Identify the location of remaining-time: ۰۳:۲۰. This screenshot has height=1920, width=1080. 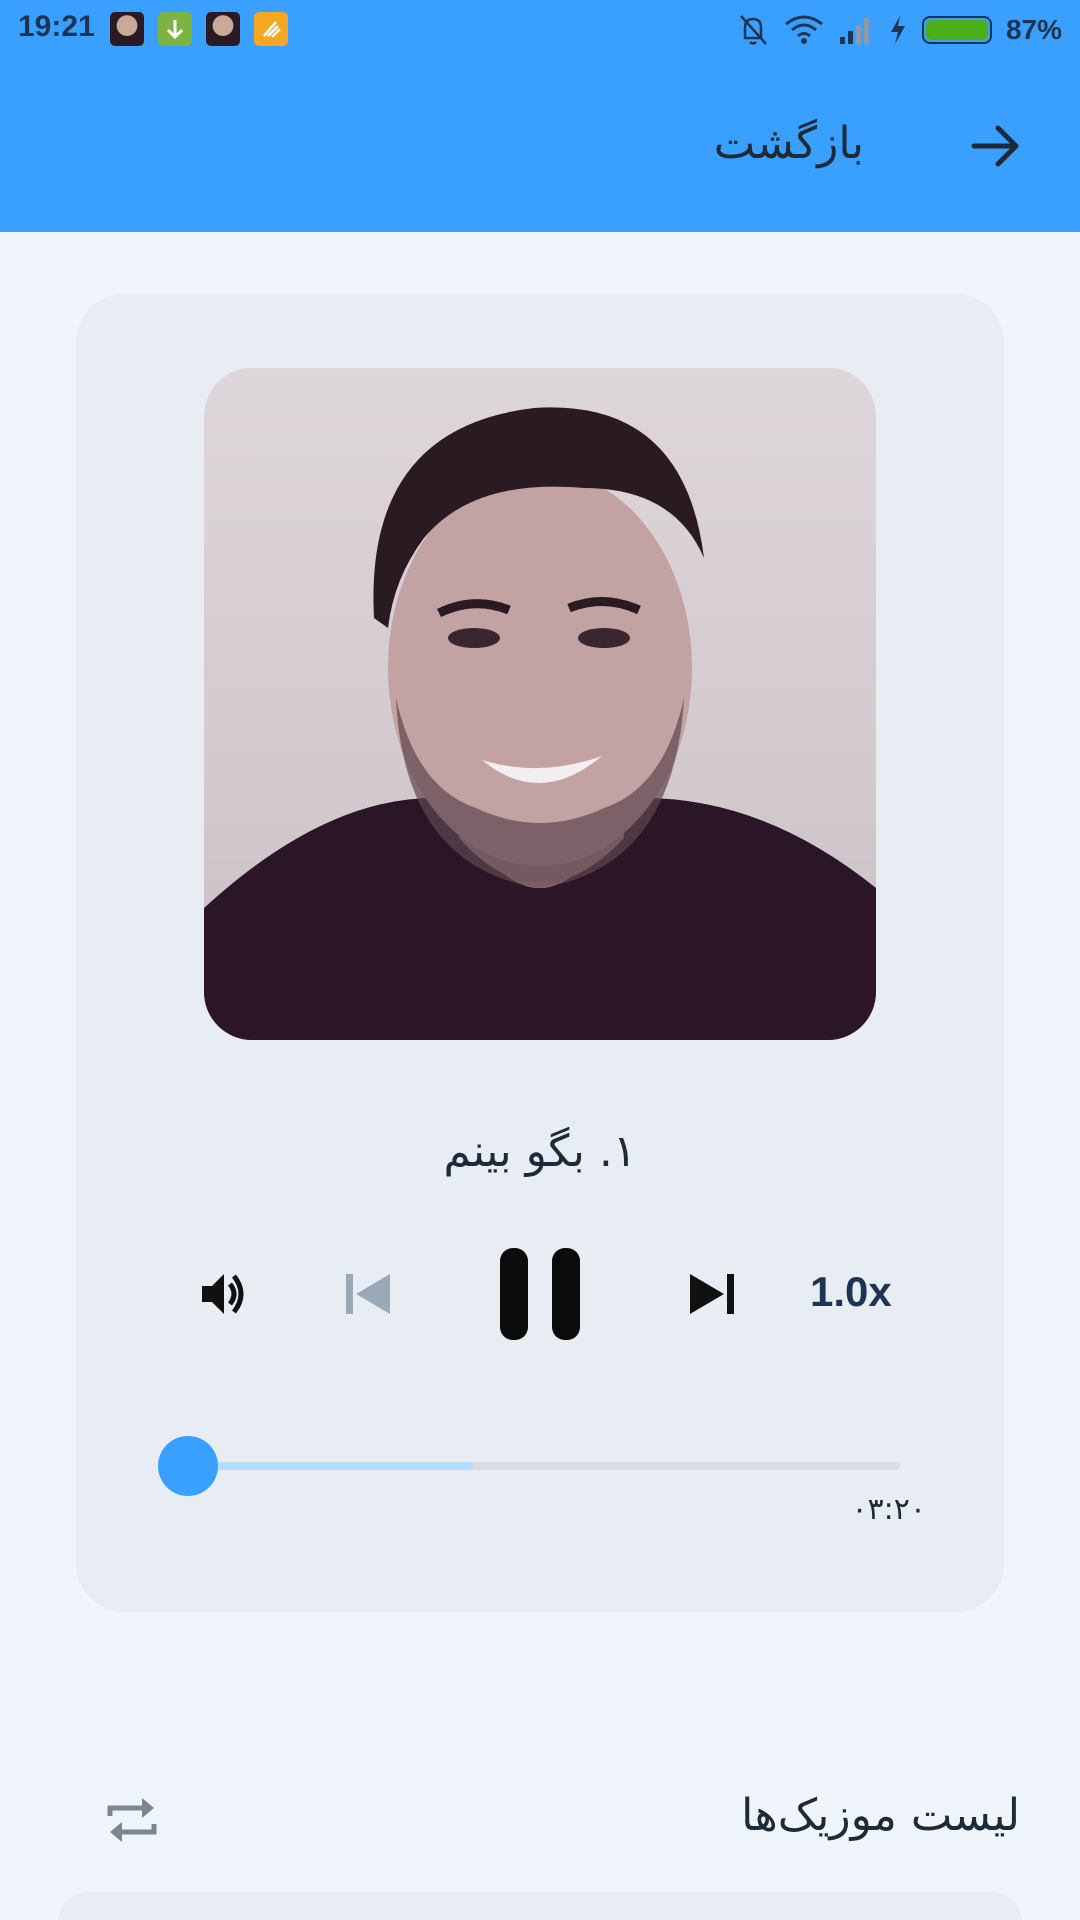
(888, 1509).